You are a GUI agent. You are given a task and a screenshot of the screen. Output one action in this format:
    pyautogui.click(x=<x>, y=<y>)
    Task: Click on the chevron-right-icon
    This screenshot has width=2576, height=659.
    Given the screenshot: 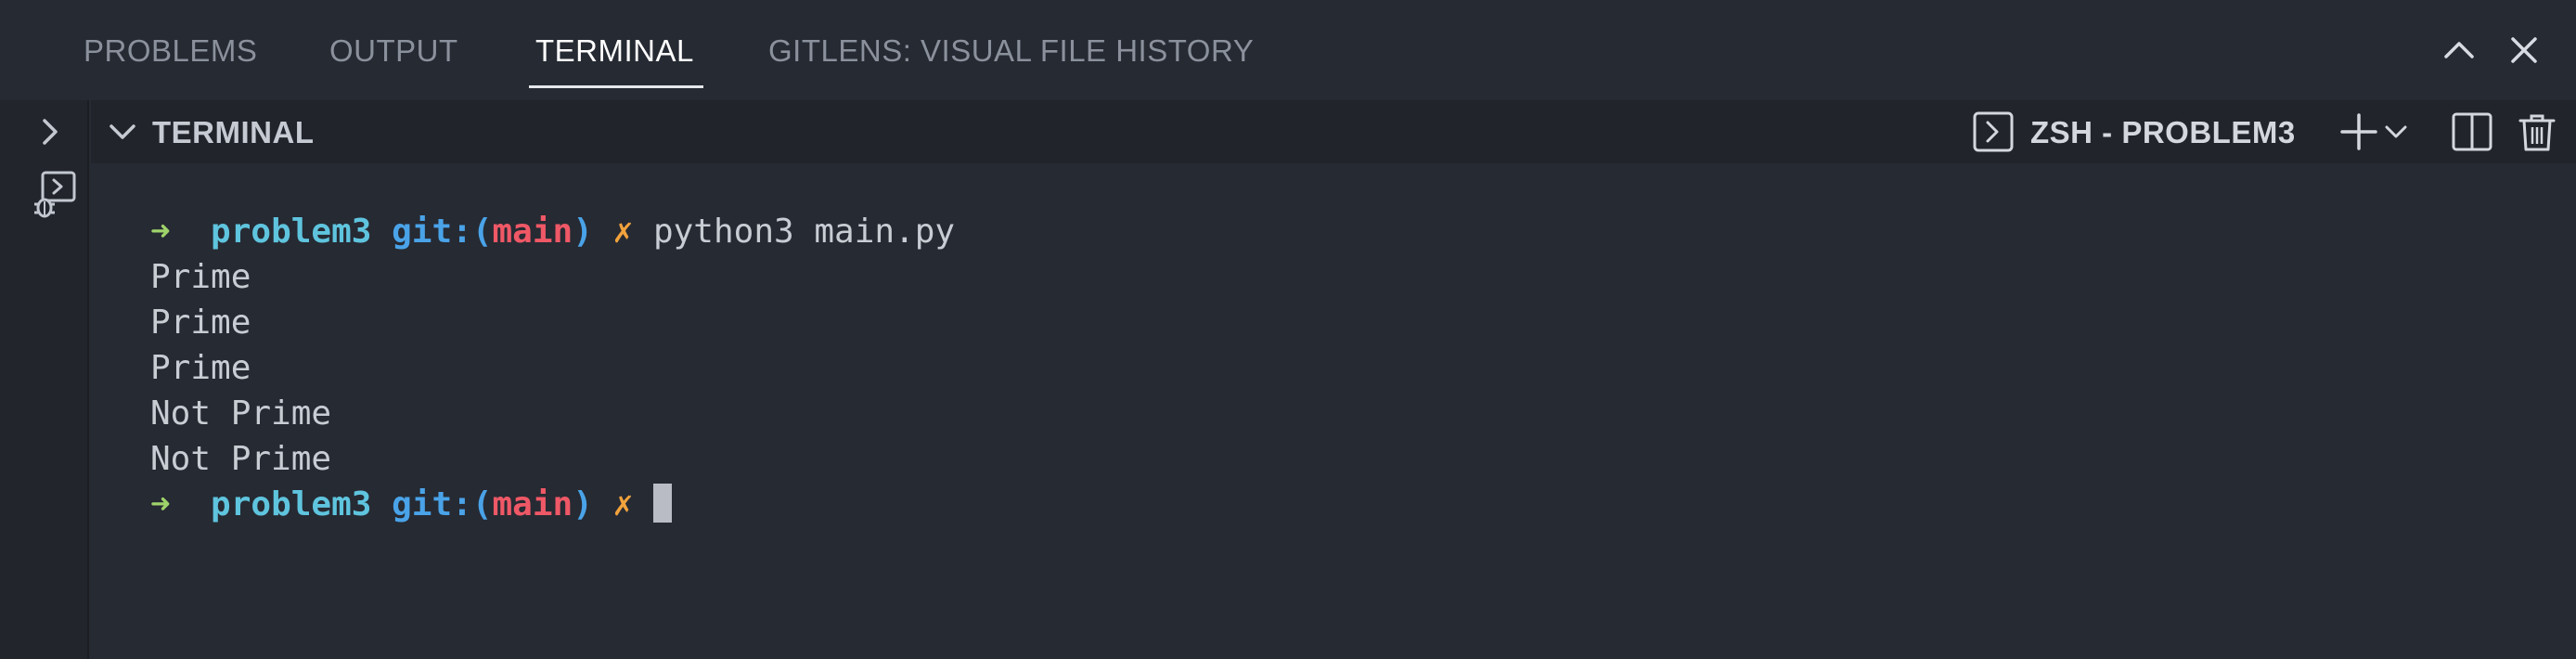 What is the action you would take?
    pyautogui.click(x=50, y=132)
    